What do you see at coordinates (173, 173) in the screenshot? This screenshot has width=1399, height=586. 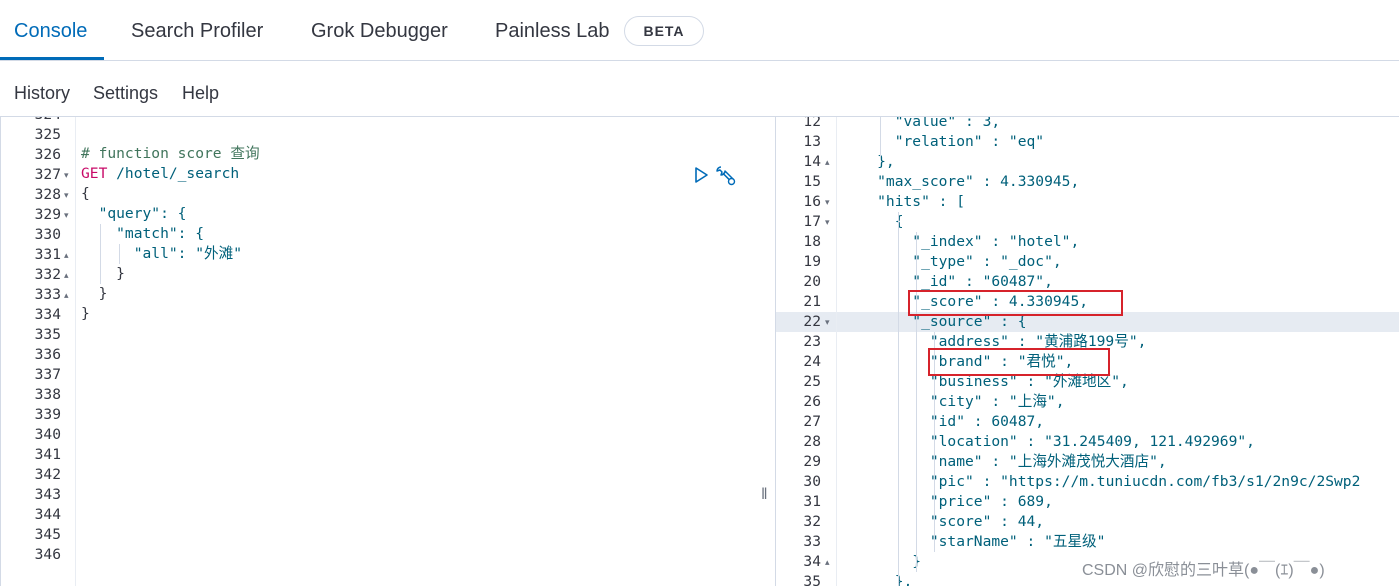 I see `request-url: /hotel/_search` at bounding box center [173, 173].